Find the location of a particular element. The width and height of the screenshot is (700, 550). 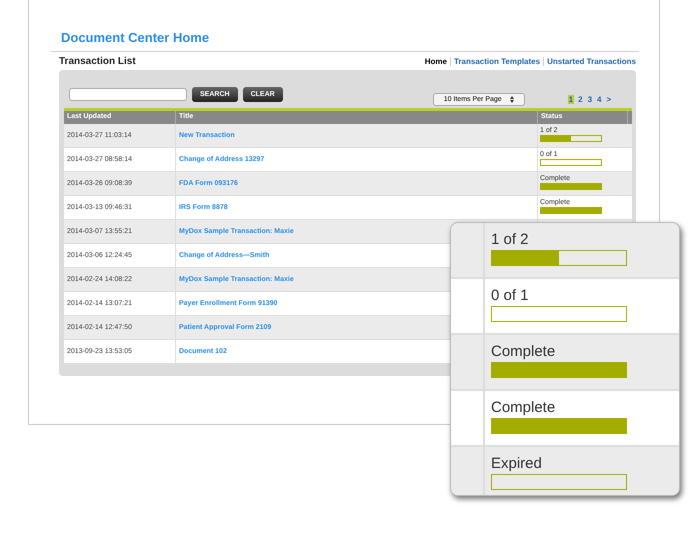

page-link: > is located at coordinates (608, 99).